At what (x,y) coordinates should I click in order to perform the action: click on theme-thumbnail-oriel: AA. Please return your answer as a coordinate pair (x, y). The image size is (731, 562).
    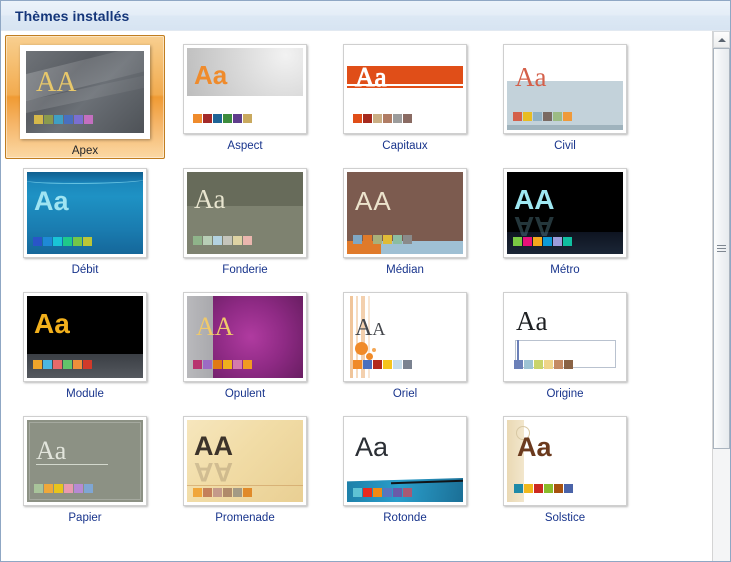
    Looking at the image, I should click on (405, 337).